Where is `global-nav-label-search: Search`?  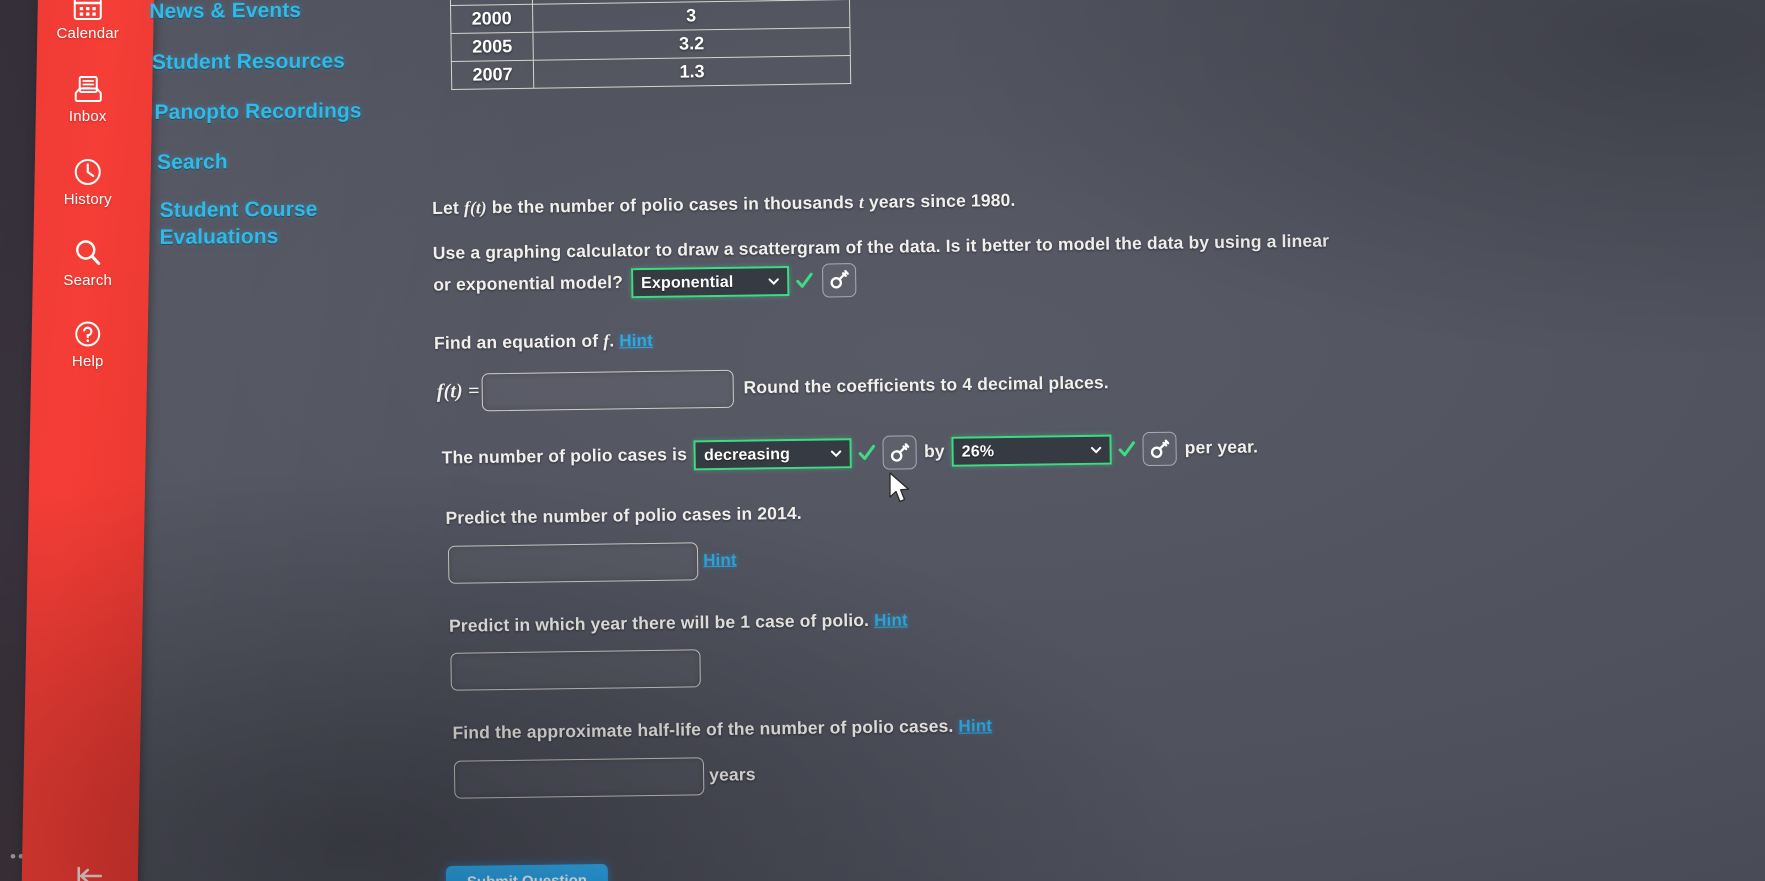 global-nav-label-search: Search is located at coordinates (88, 280).